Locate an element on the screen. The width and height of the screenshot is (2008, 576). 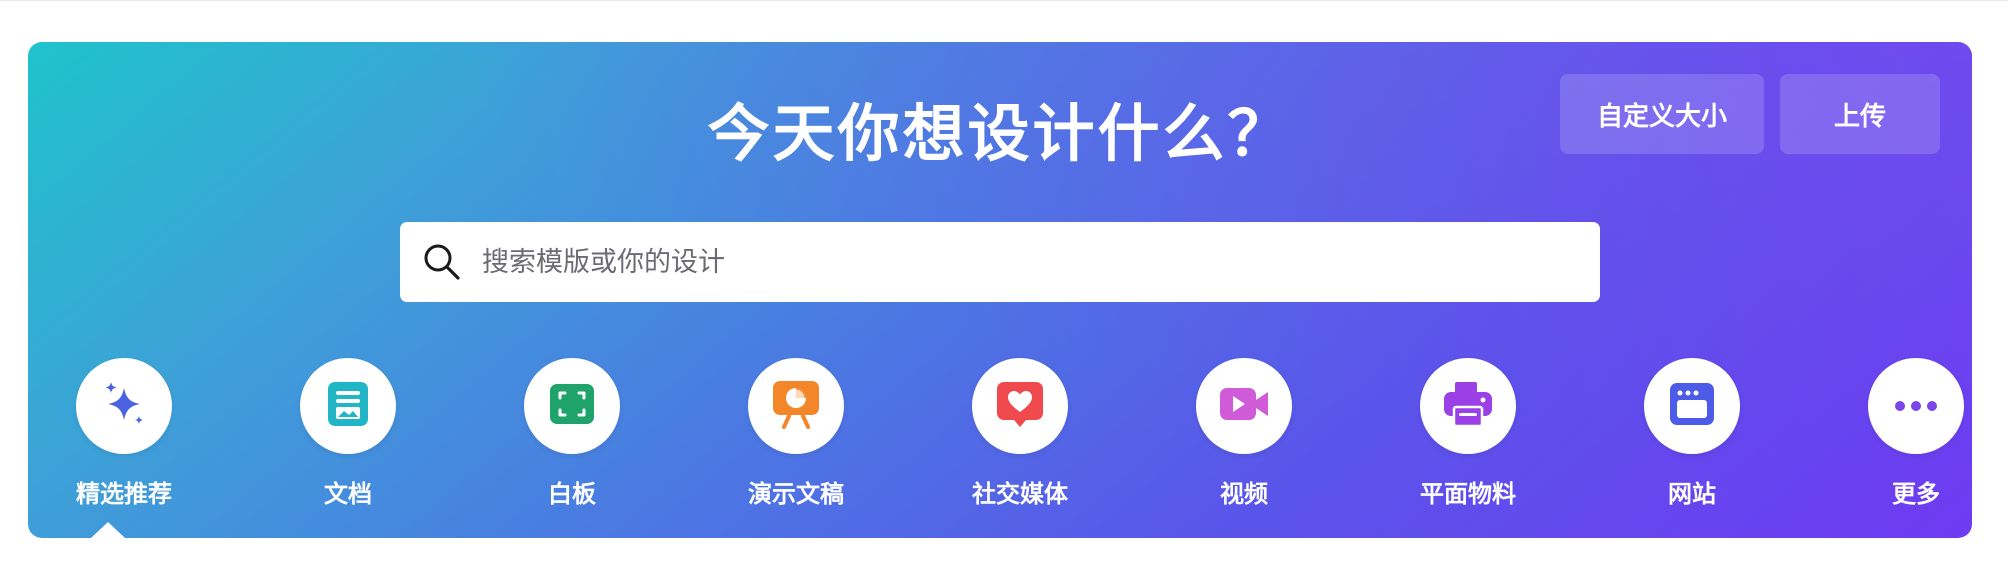
category-docs: 文档 is located at coordinates (348, 433).